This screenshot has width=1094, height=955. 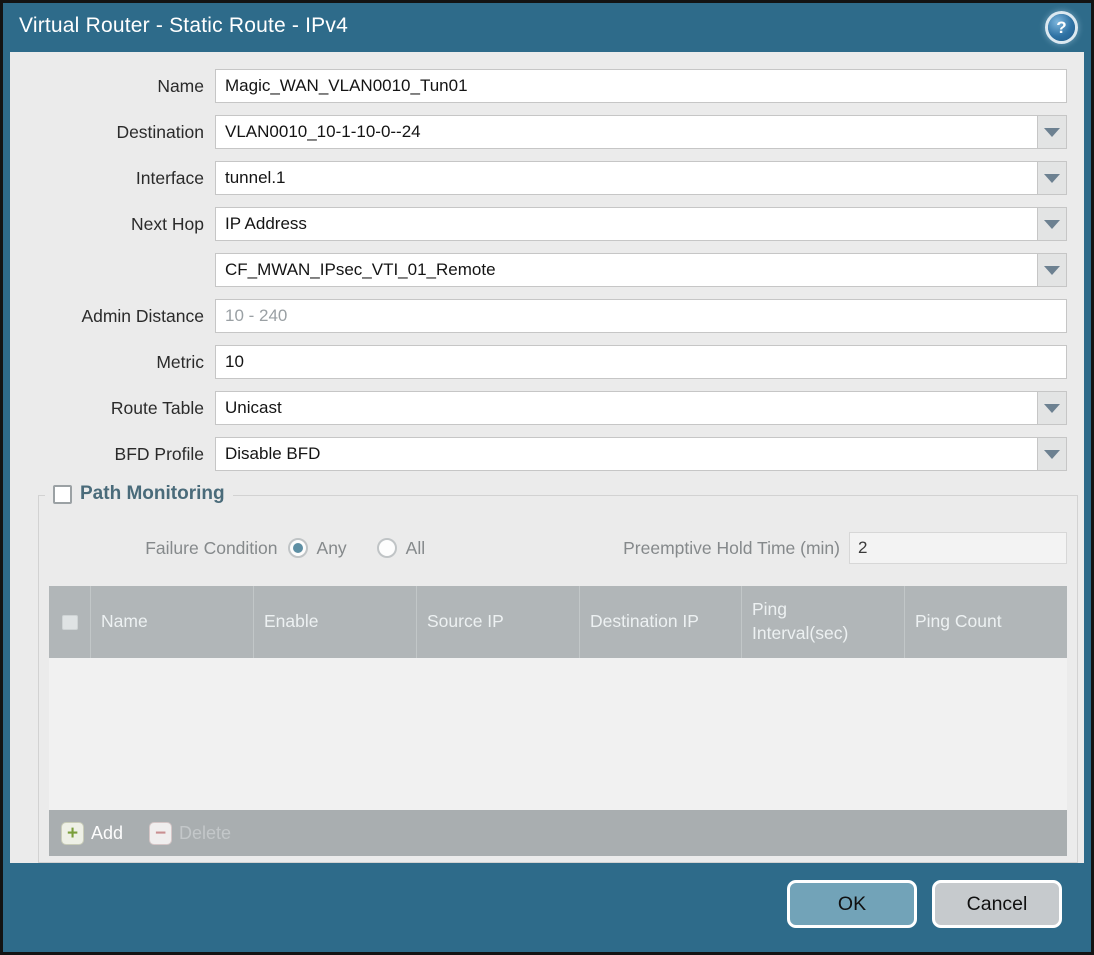 I want to click on next-hop-type-input, so click(x=626, y=224).